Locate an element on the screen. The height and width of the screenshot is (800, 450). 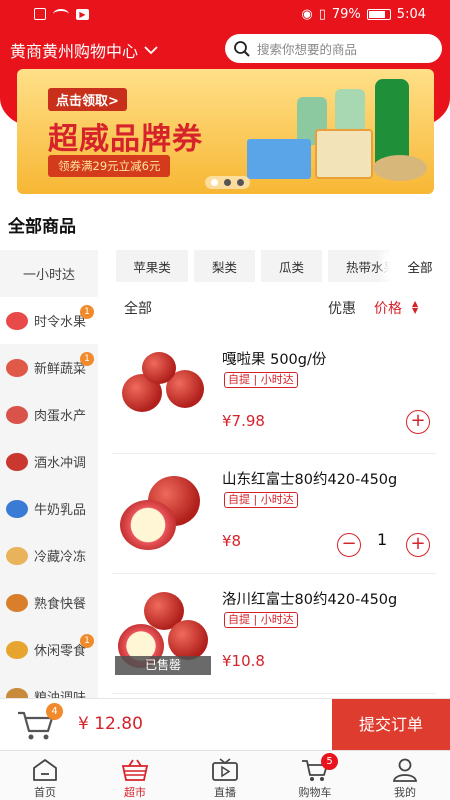
product-name: 嘎啦果 500g/份 is located at coordinates (274, 360).